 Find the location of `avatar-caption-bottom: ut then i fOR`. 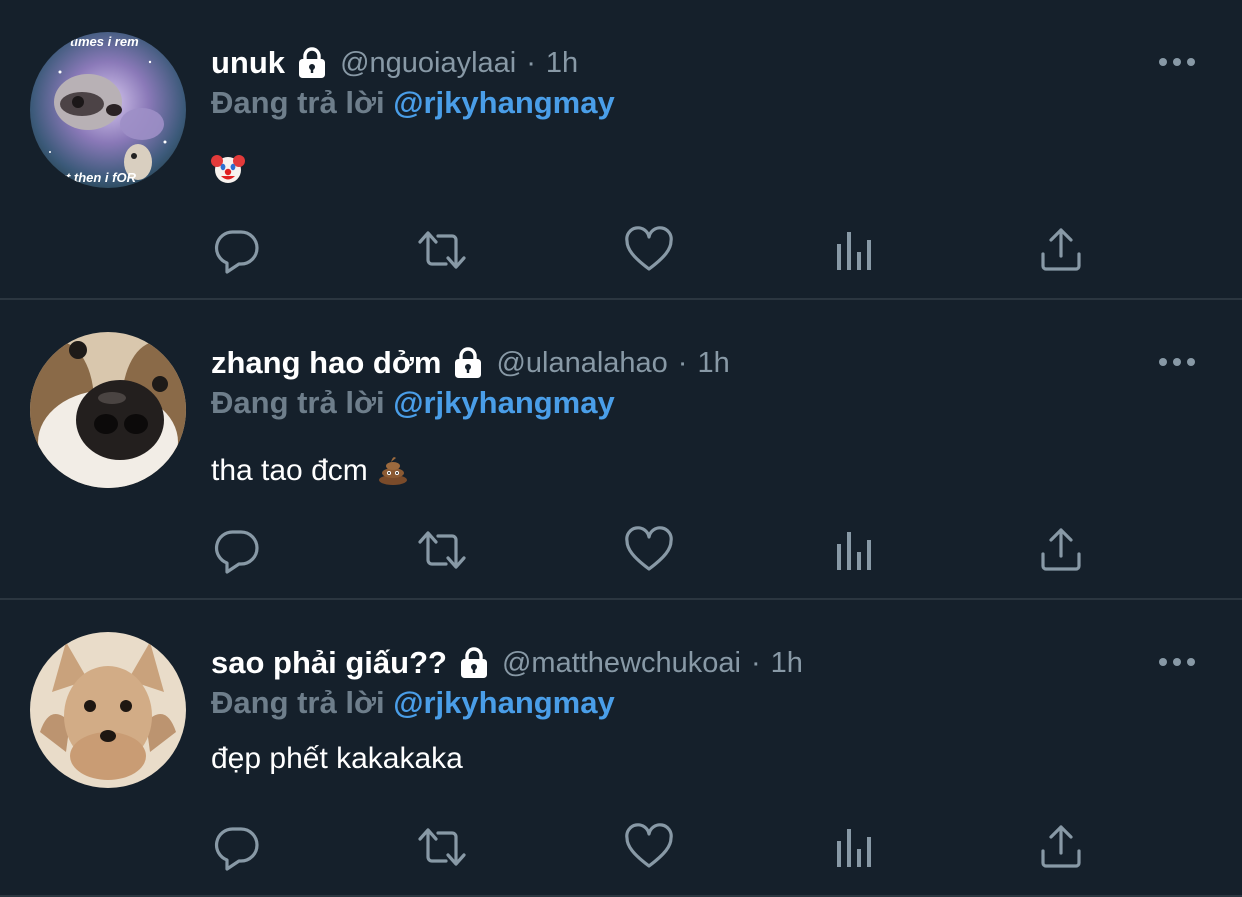

avatar-caption-bottom: ut then i fOR is located at coordinates (97, 177).